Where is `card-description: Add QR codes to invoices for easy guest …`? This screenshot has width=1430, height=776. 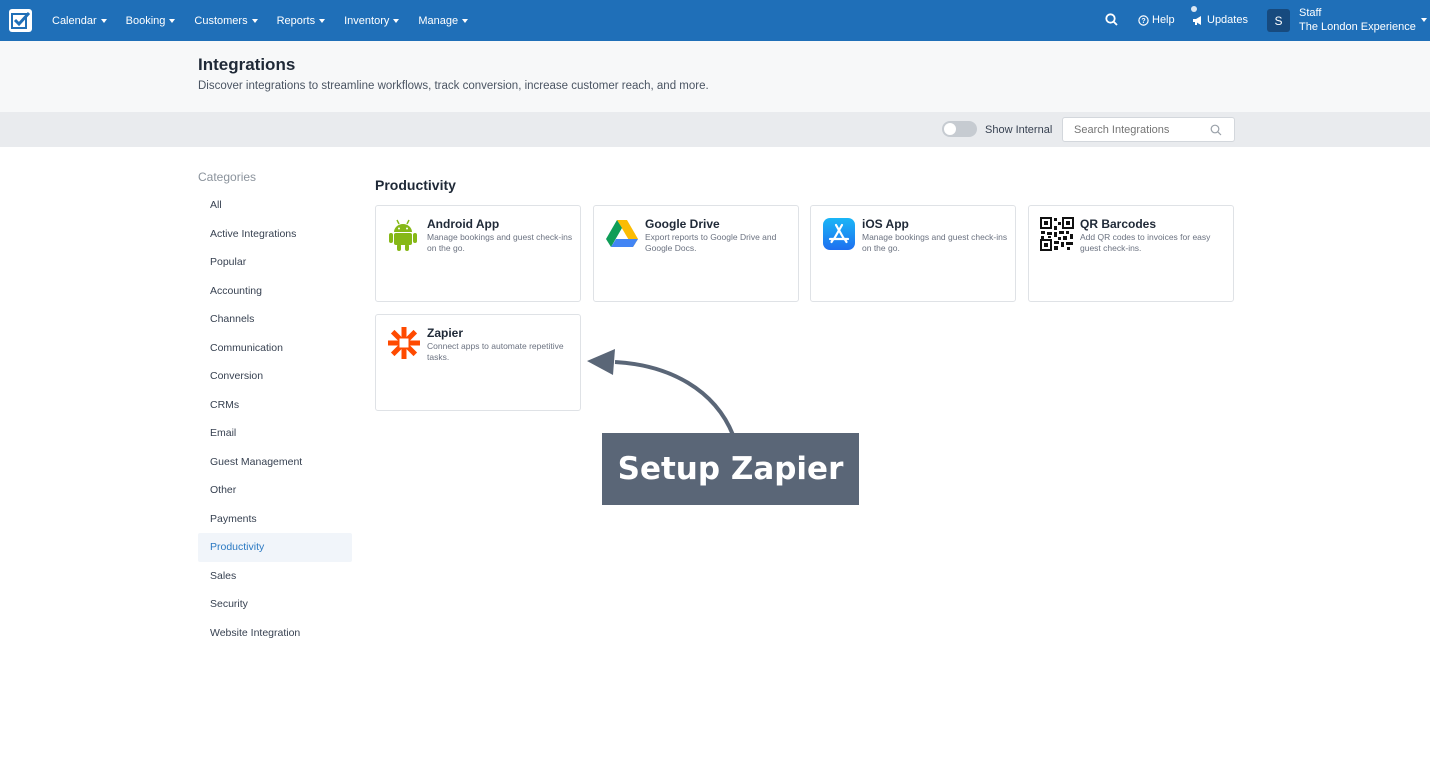
card-description: Add QR codes to invoices for easy guest … is located at coordinates (1145, 242).